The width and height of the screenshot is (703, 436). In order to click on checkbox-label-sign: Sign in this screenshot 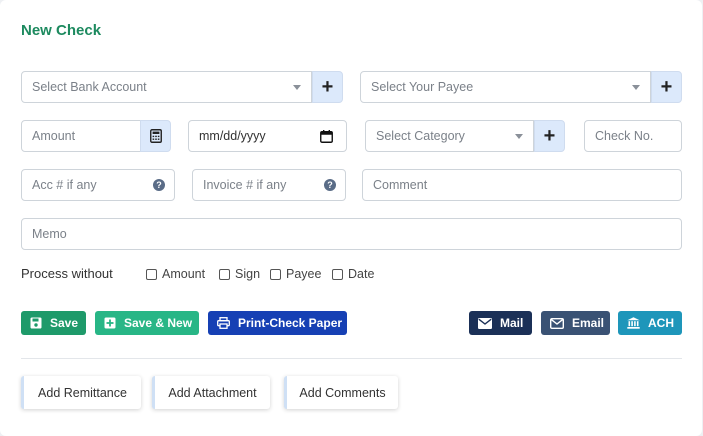, I will do `click(248, 274)`.